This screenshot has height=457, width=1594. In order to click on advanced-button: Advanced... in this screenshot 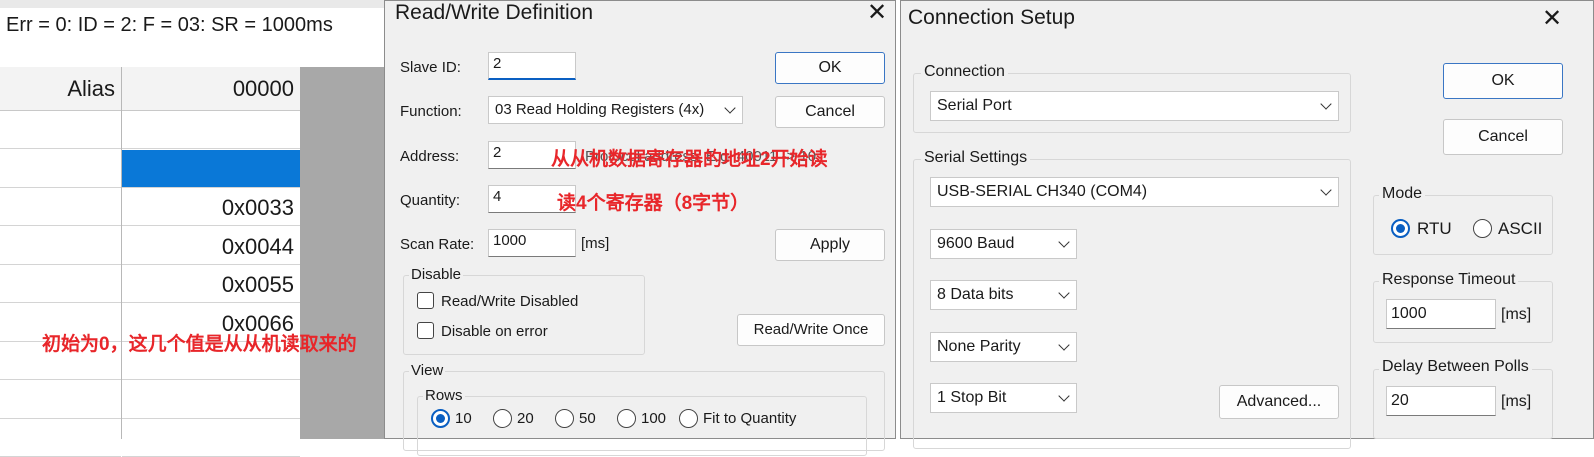, I will do `click(1279, 402)`.